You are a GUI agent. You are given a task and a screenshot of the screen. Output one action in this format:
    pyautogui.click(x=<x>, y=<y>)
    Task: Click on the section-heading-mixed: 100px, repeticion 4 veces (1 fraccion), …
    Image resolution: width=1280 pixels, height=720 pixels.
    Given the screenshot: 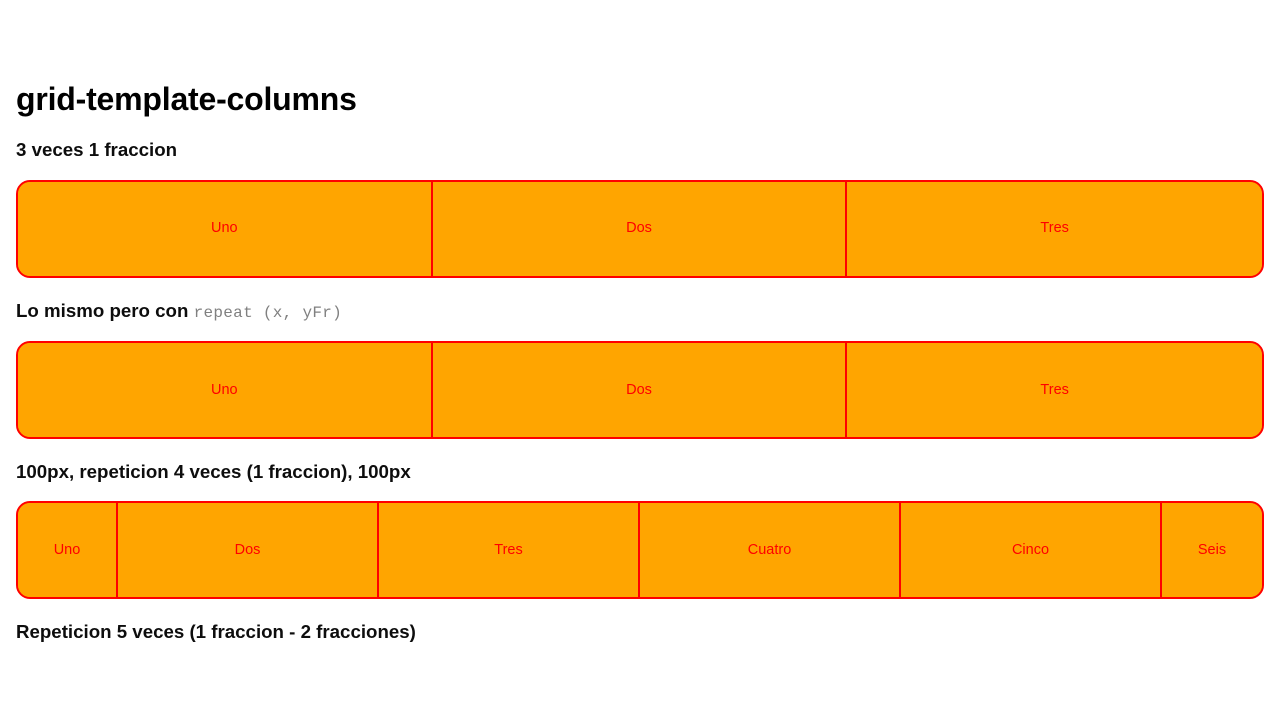 What is the action you would take?
    pyautogui.click(x=640, y=461)
    